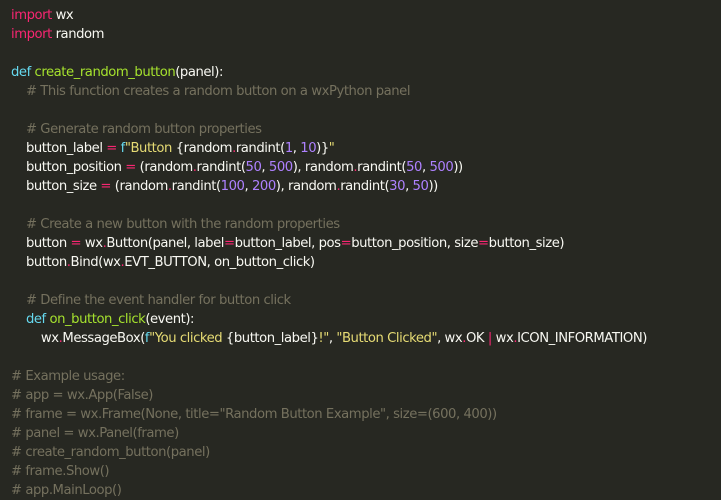 The height and width of the screenshot is (500, 721). I want to click on code-line: # app = wx.App(False), so click(366, 395).